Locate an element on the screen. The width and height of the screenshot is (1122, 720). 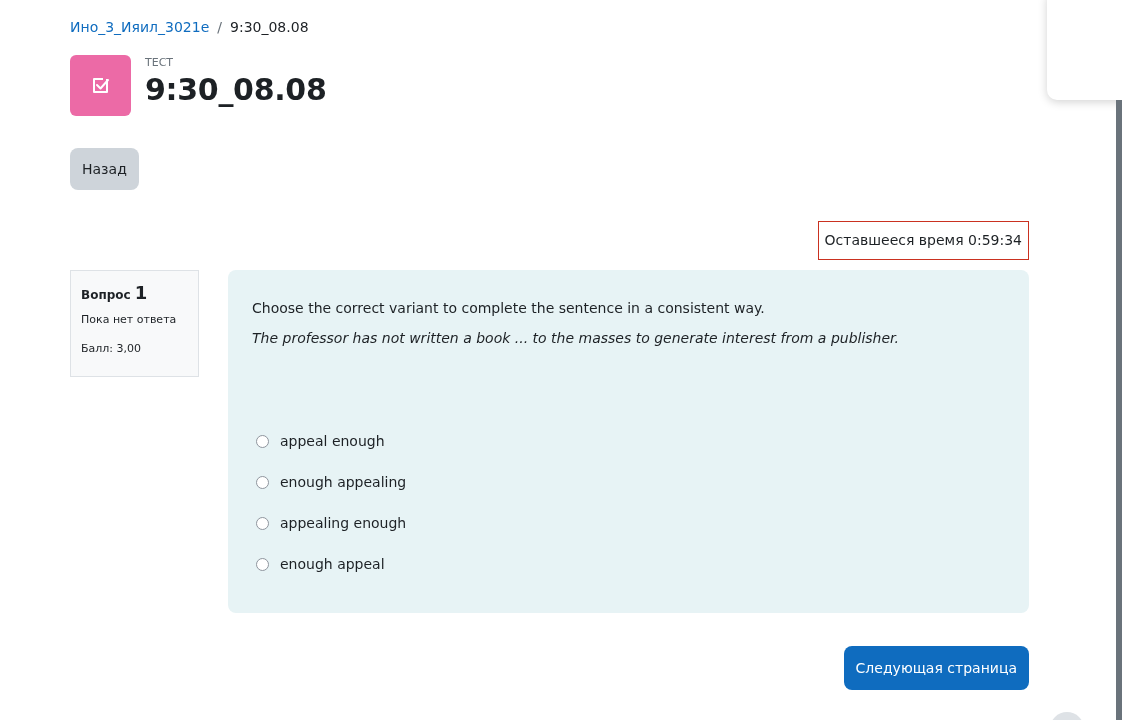
time-remaining: Оставшееся время 0:59:34 is located at coordinates (923, 240).